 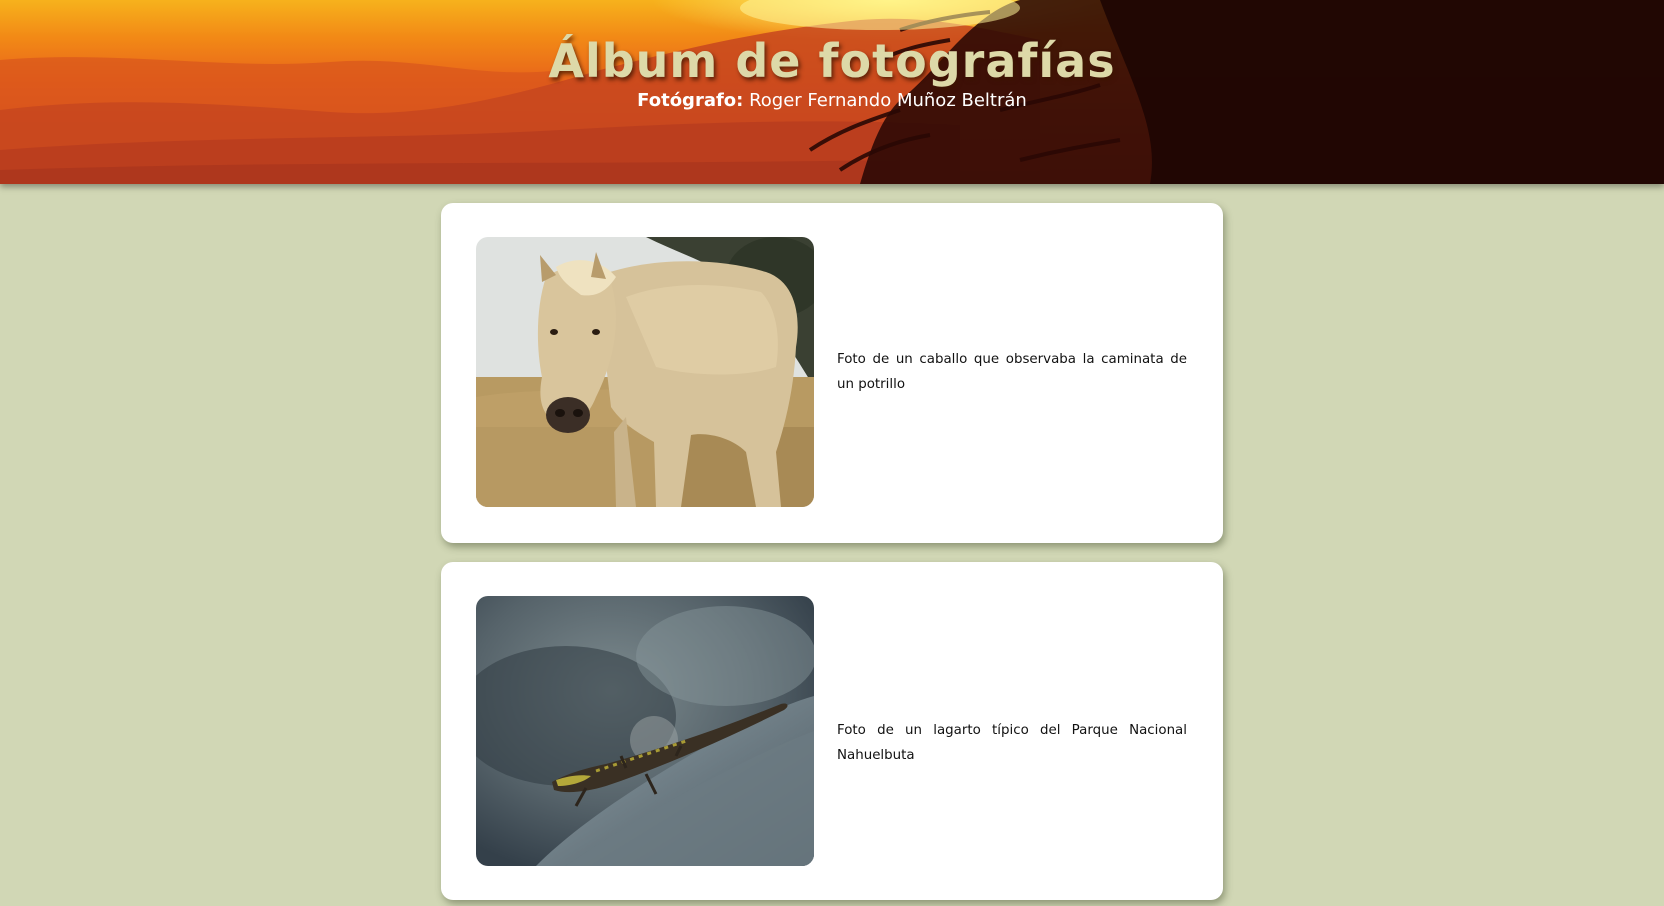 What do you see at coordinates (885, 100) in the screenshot?
I see `photographer-name: Roger Fernando Muñoz Beltrán` at bounding box center [885, 100].